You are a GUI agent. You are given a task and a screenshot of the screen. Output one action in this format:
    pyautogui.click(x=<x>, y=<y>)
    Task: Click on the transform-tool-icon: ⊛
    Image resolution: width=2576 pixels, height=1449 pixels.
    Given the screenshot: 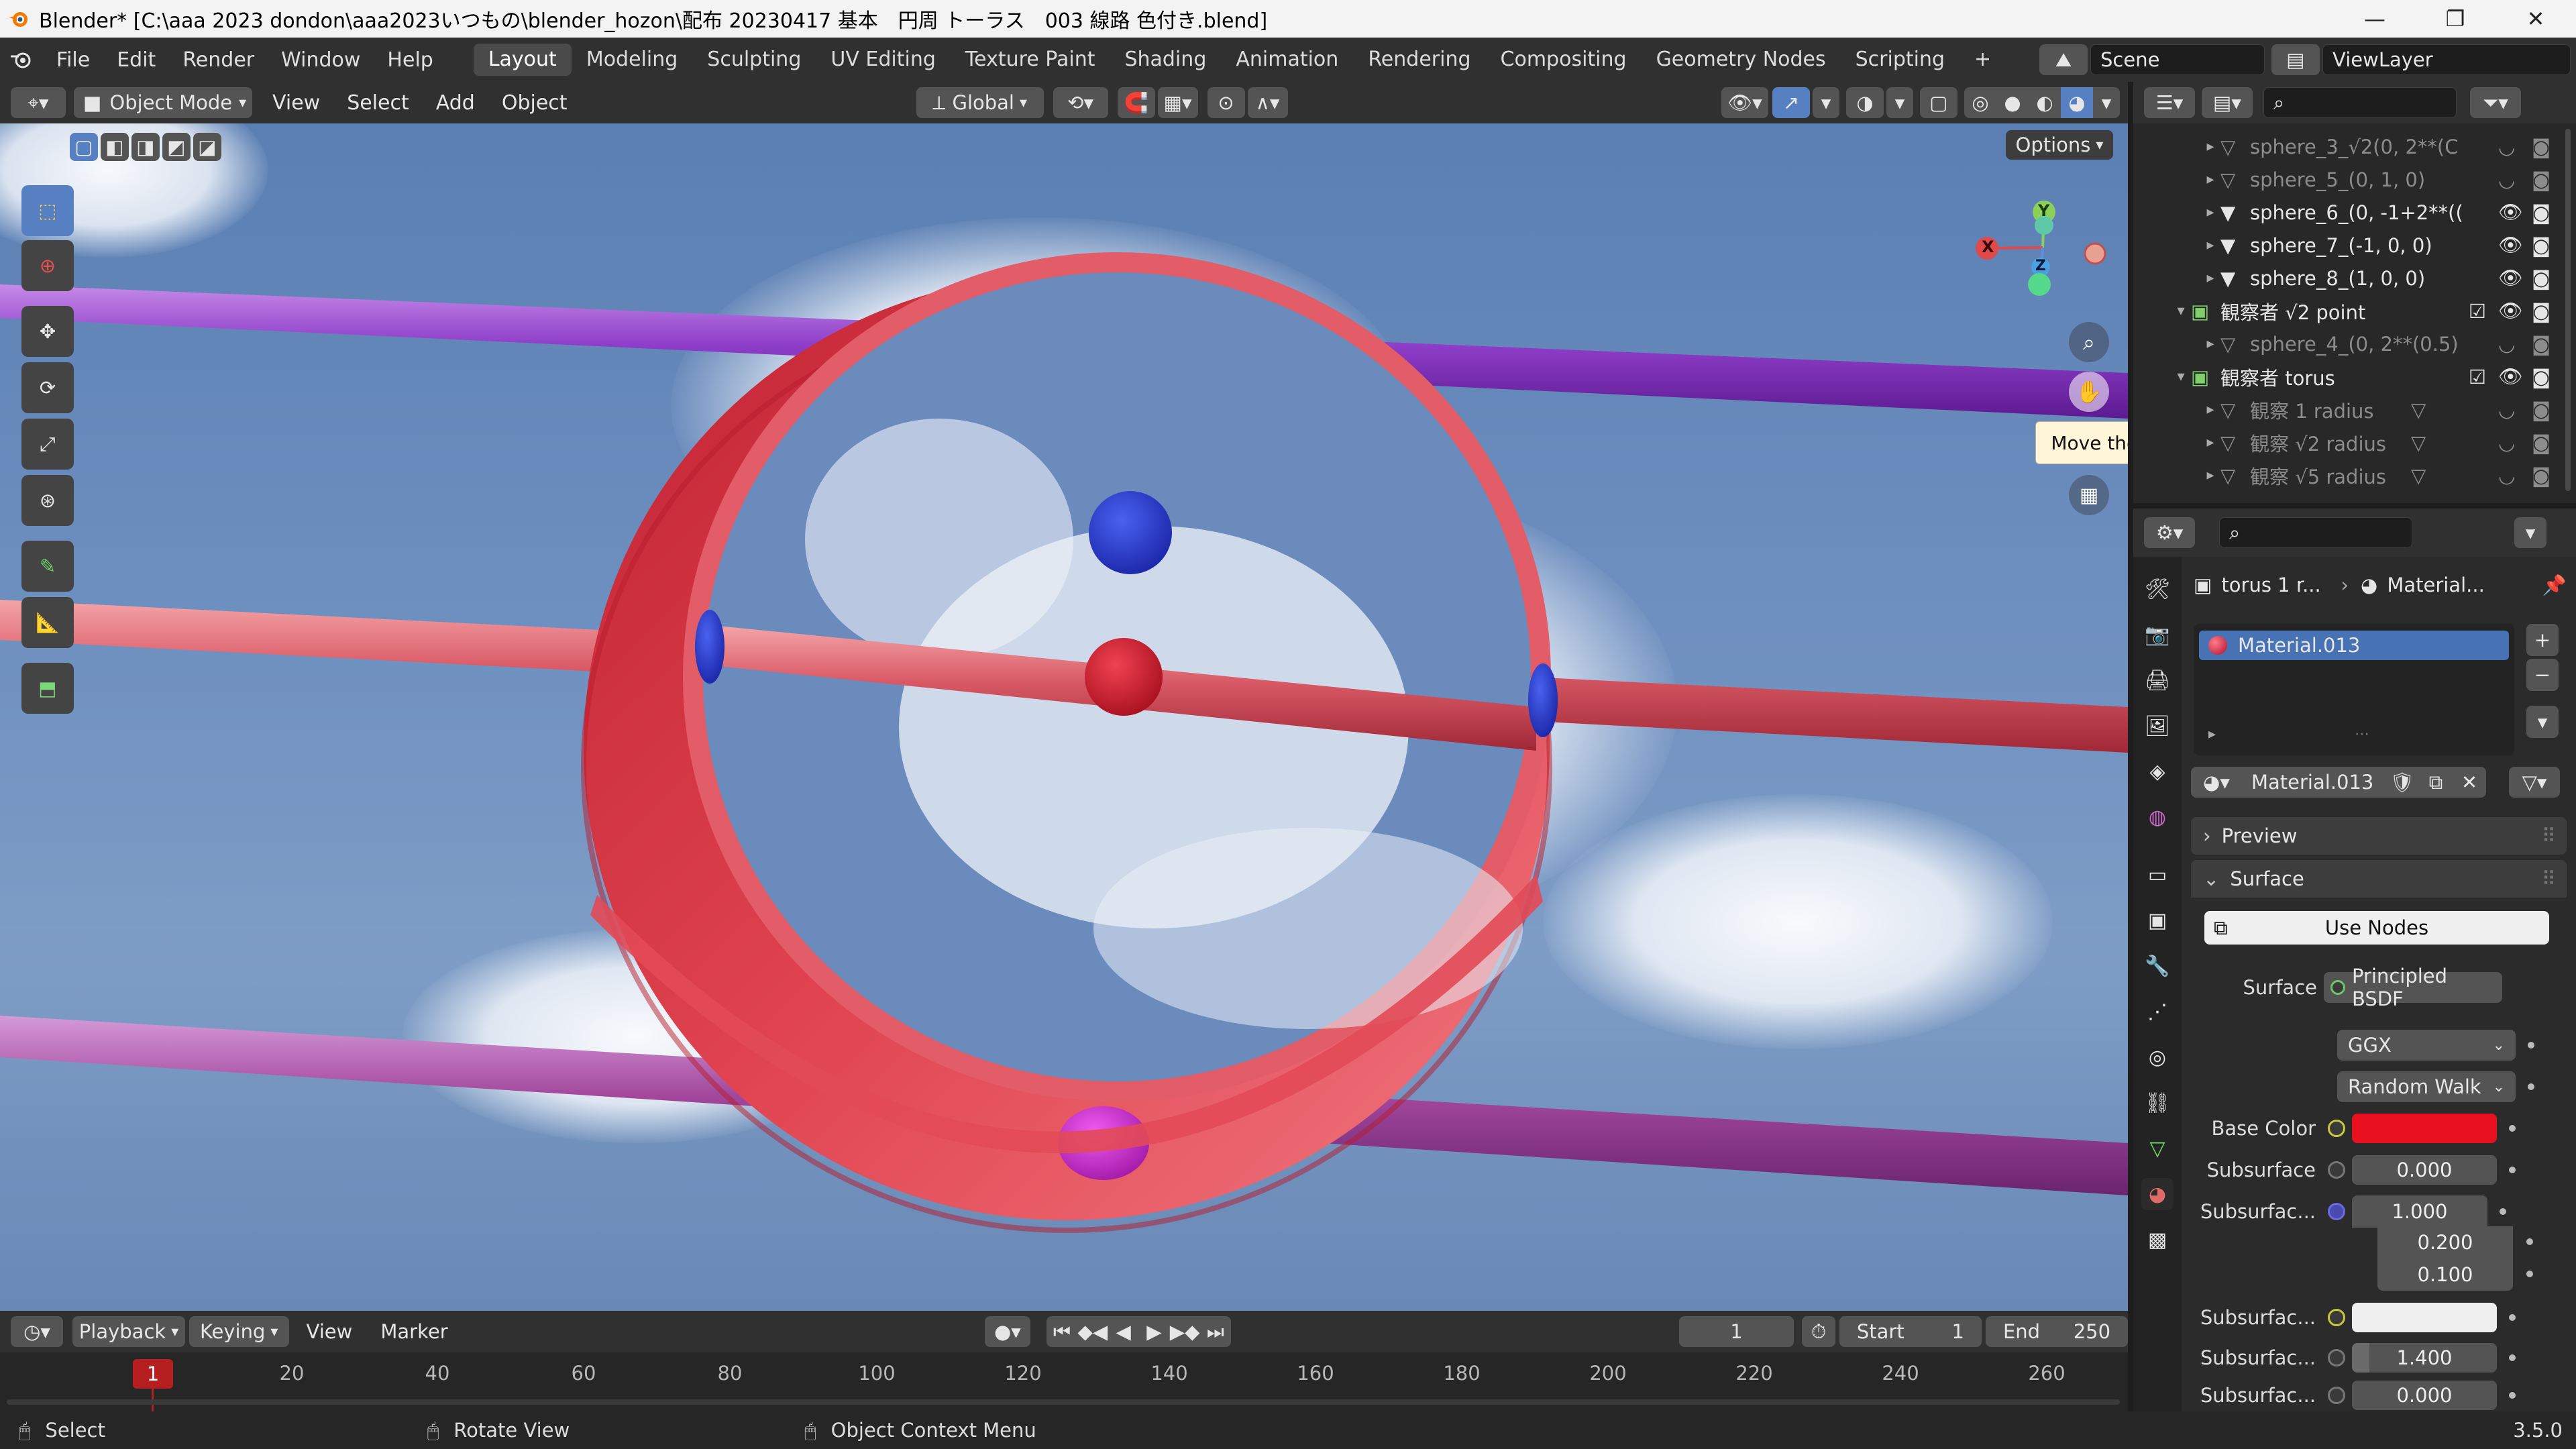 What is the action you would take?
    pyautogui.click(x=47, y=500)
    